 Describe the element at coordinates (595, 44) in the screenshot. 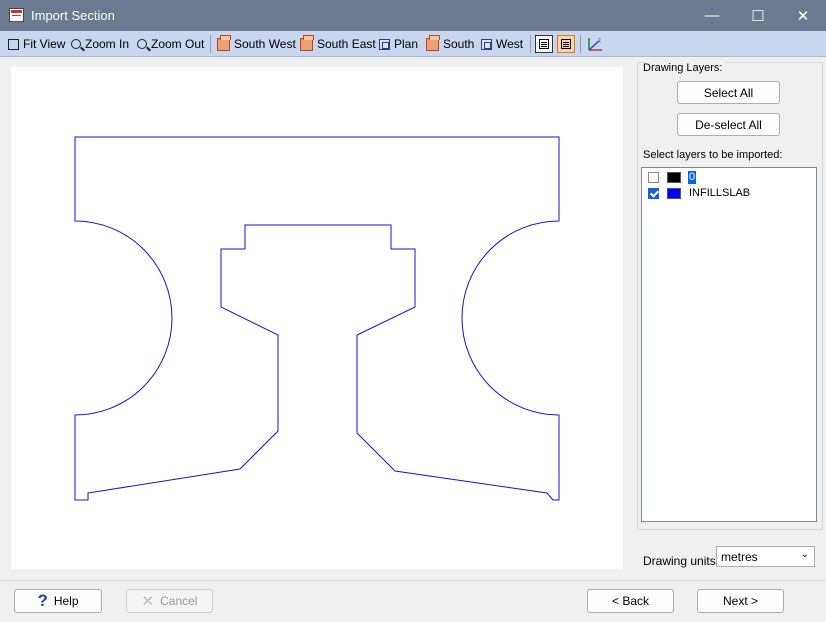

I see `axes-icon: z` at that location.